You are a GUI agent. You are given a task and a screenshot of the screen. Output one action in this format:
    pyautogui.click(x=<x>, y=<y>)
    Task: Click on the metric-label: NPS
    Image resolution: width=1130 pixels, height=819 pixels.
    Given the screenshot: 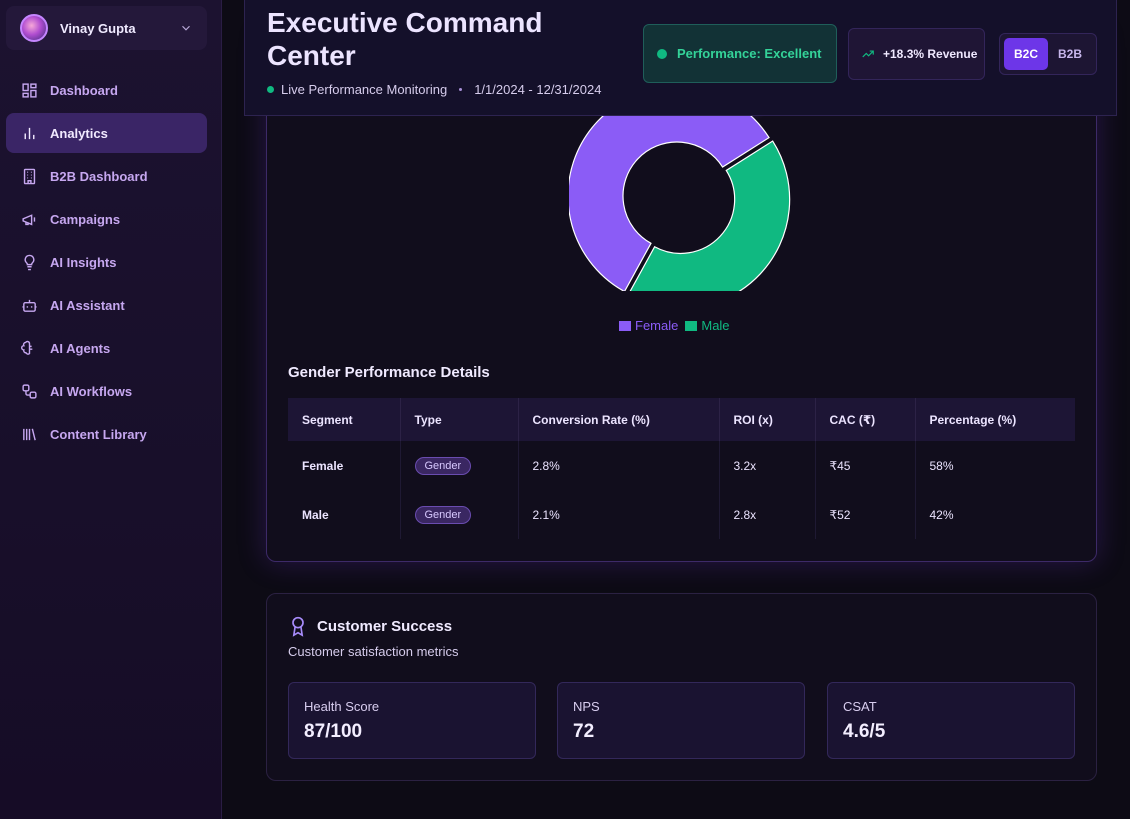 What is the action you would take?
    pyautogui.click(x=586, y=706)
    